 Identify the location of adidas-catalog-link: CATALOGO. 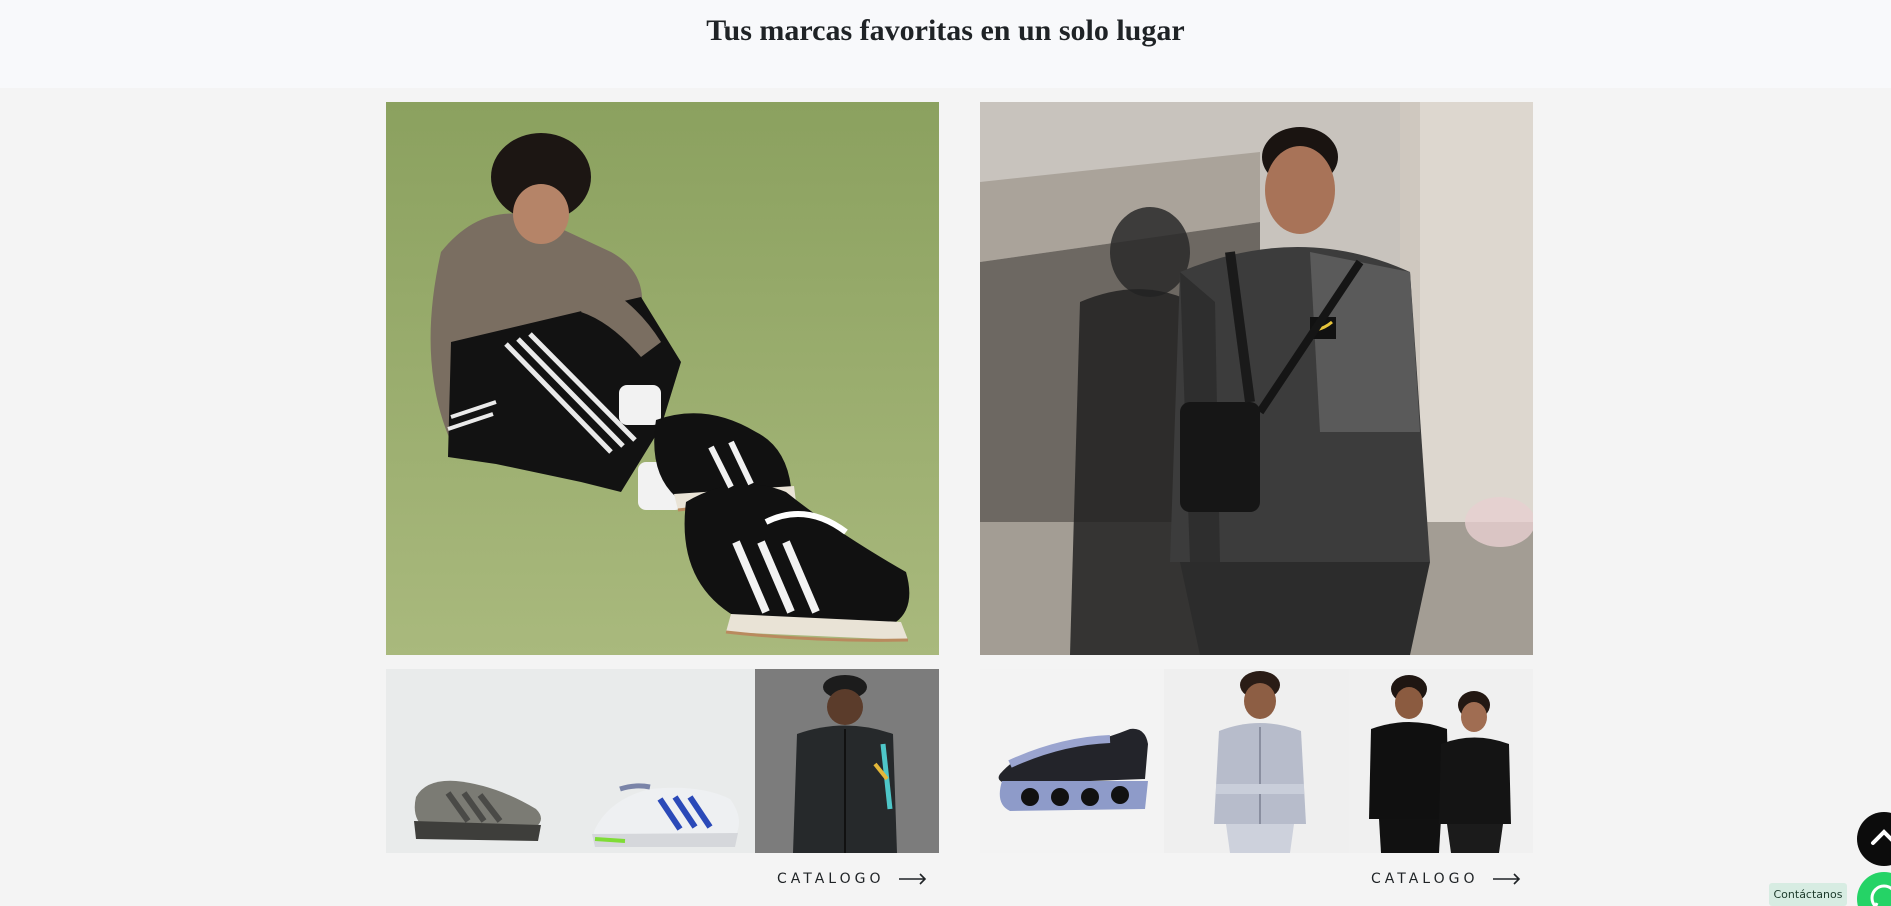
(852, 879).